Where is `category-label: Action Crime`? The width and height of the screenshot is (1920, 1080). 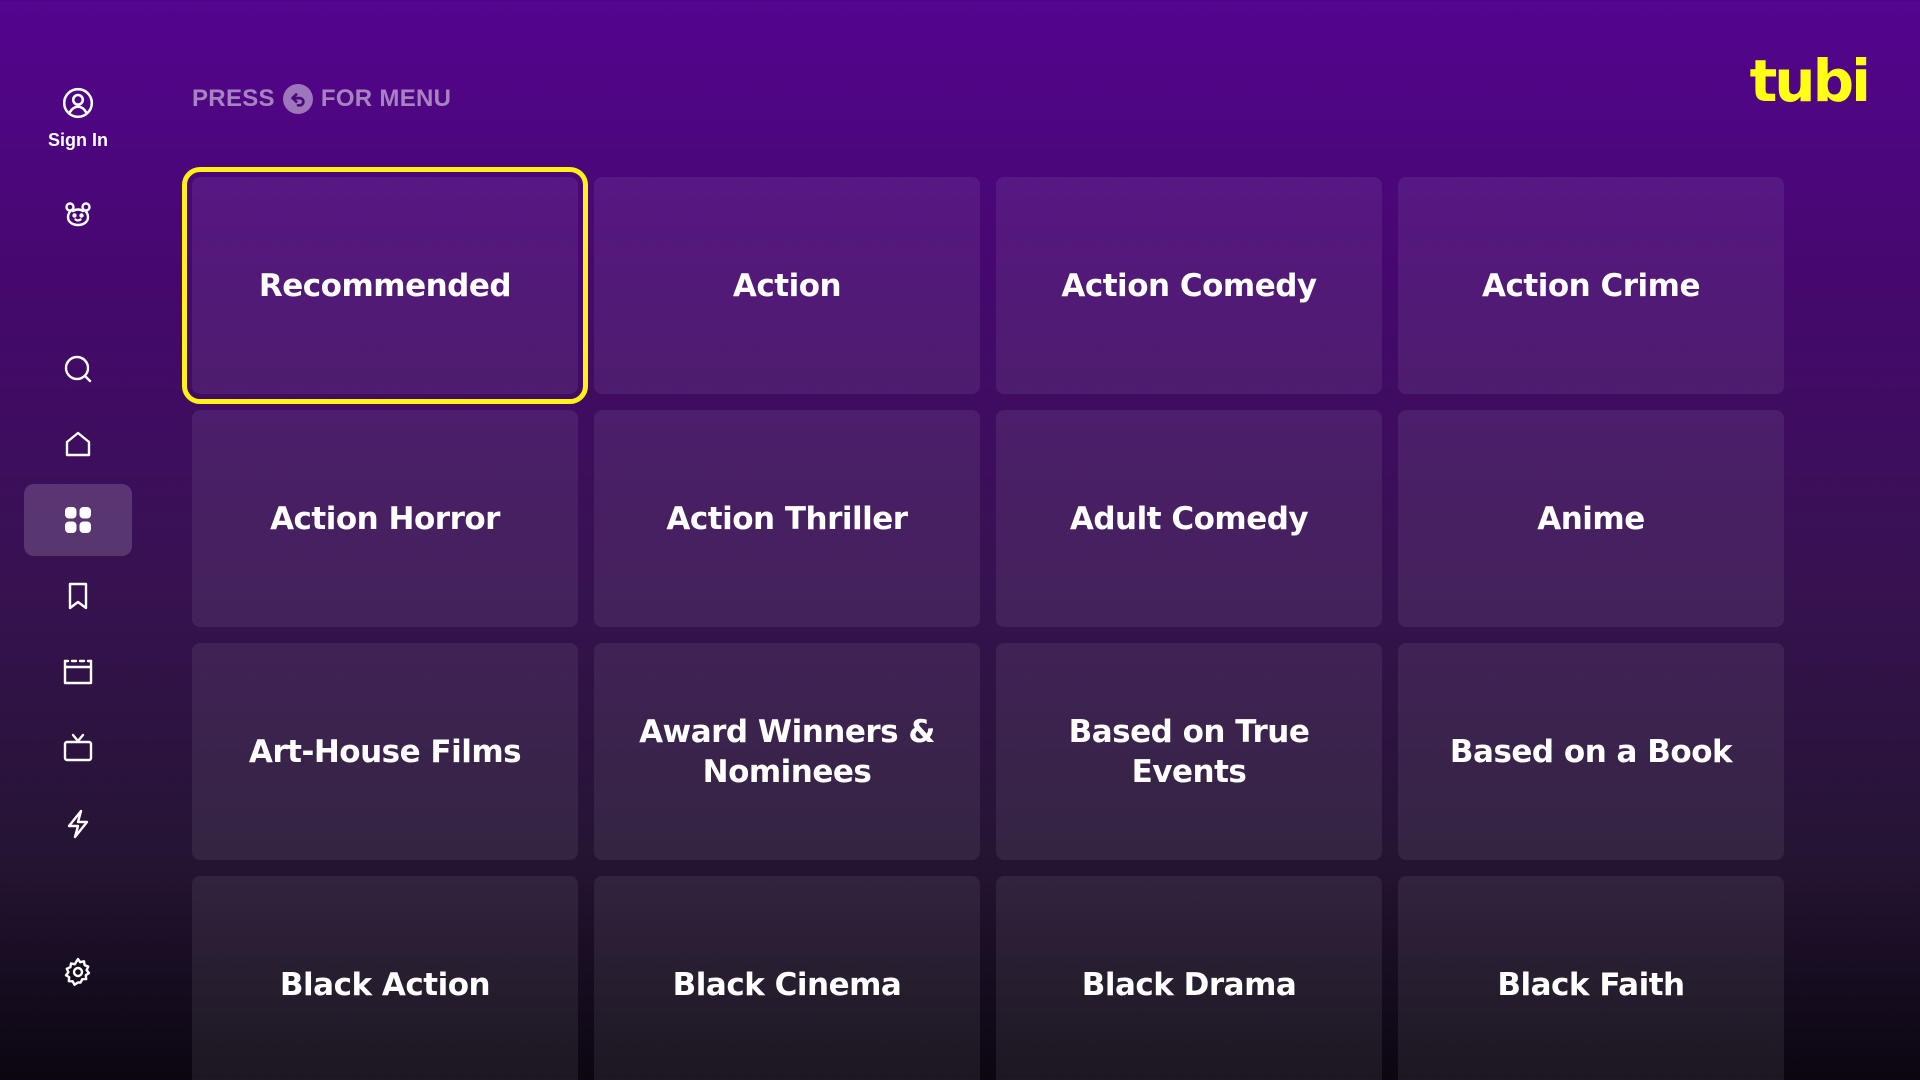
category-label: Action Crime is located at coordinates (1591, 285).